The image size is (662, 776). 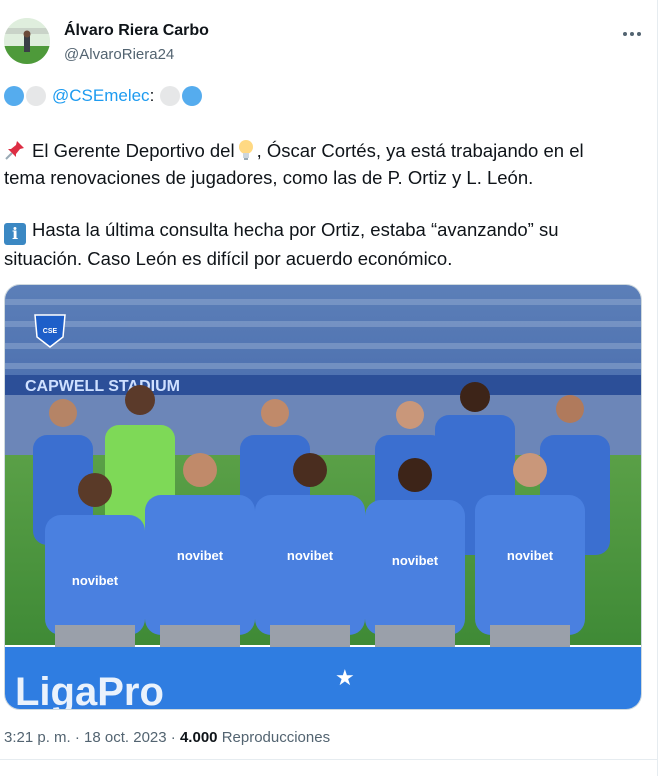 What do you see at coordinates (245, 150) in the screenshot?
I see `lightbulb-icon` at bounding box center [245, 150].